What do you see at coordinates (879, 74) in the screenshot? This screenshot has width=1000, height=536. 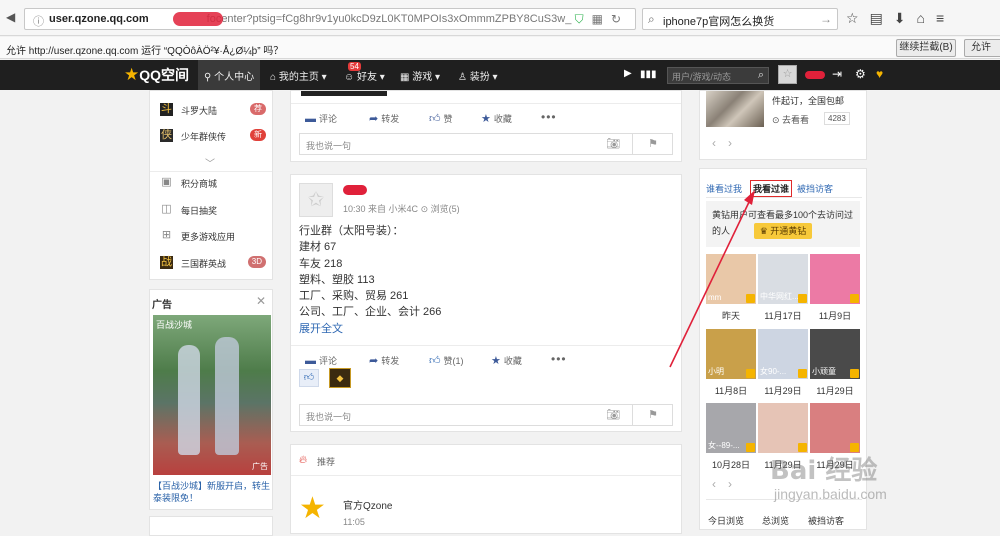 I see `vip-heart-icon: ♥` at bounding box center [879, 74].